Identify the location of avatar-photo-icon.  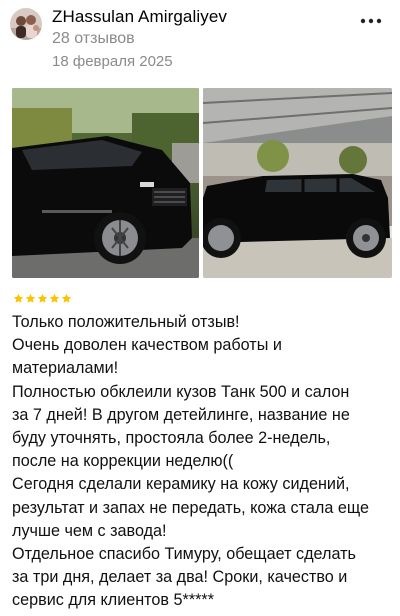
(26, 24).